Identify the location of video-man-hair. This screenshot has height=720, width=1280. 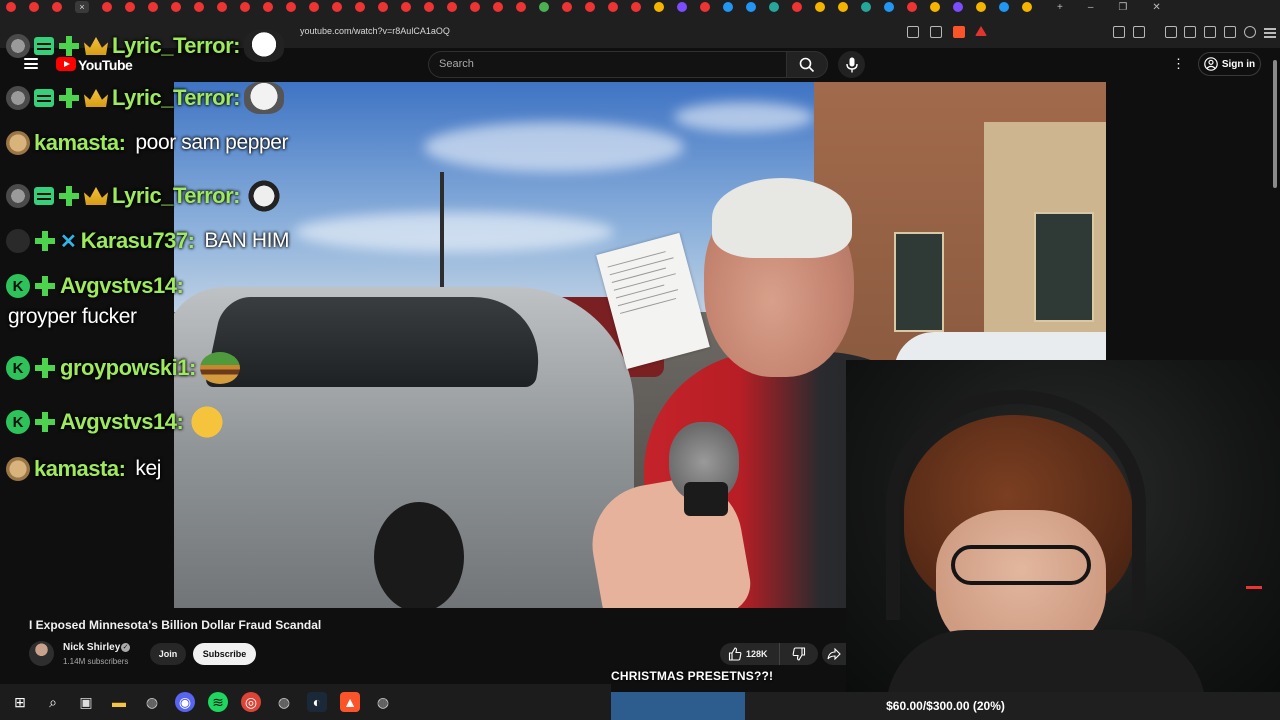
(782, 218).